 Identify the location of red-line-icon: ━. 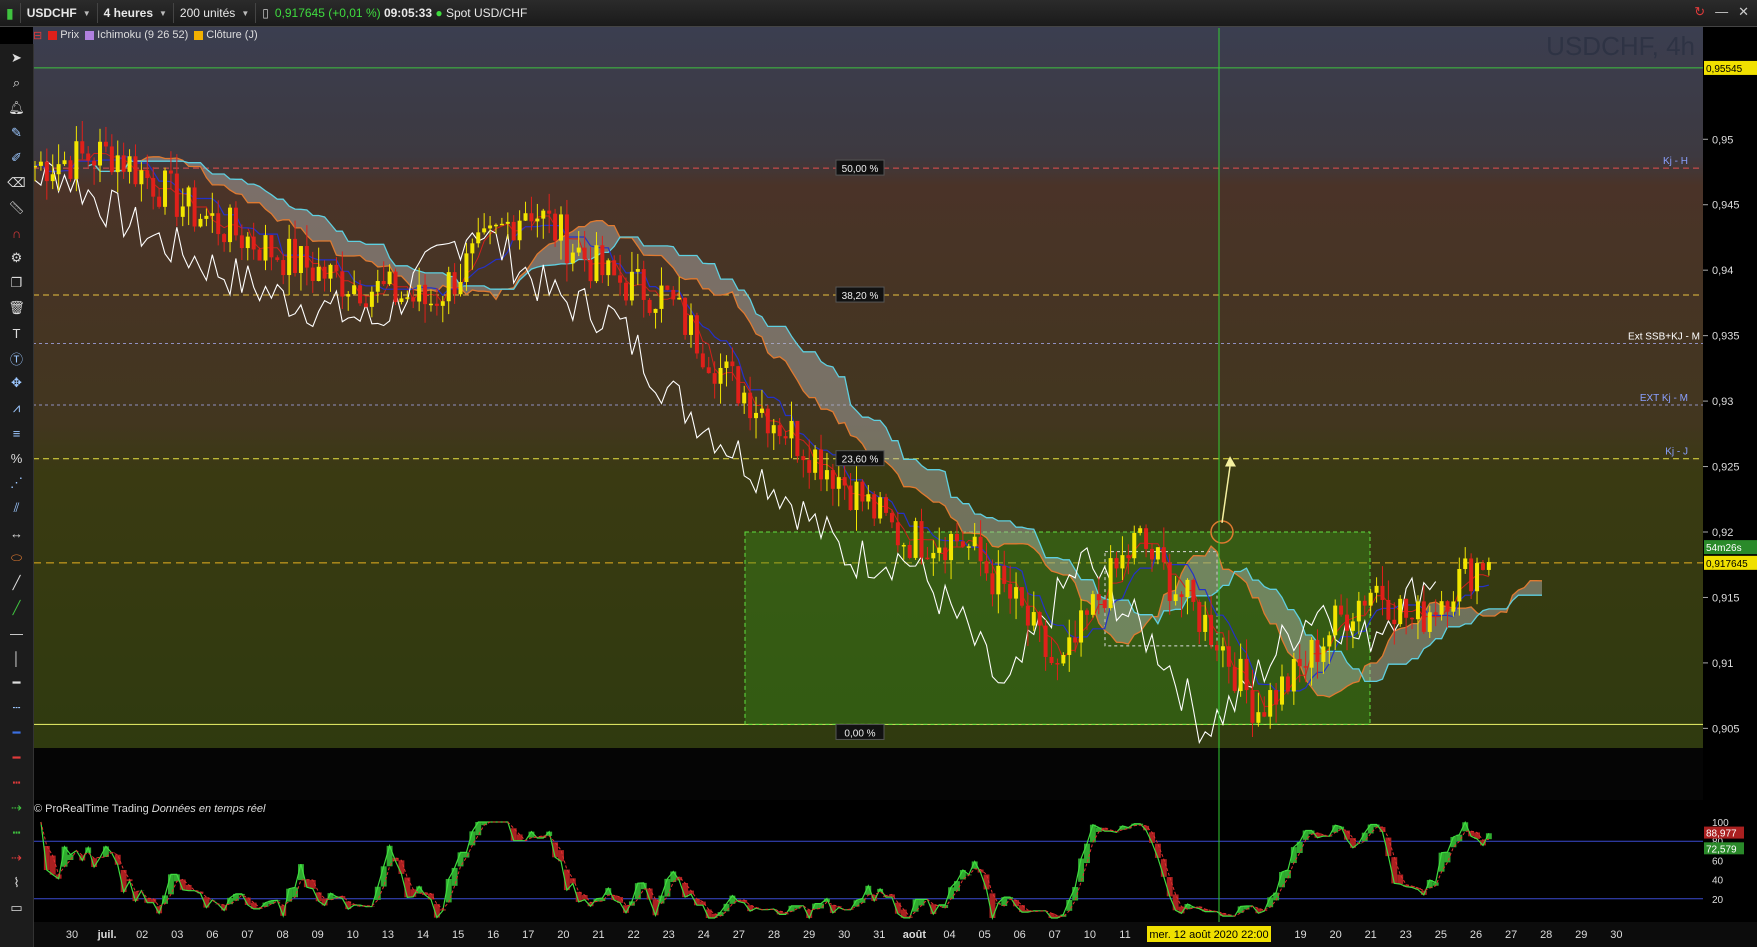
(17, 758).